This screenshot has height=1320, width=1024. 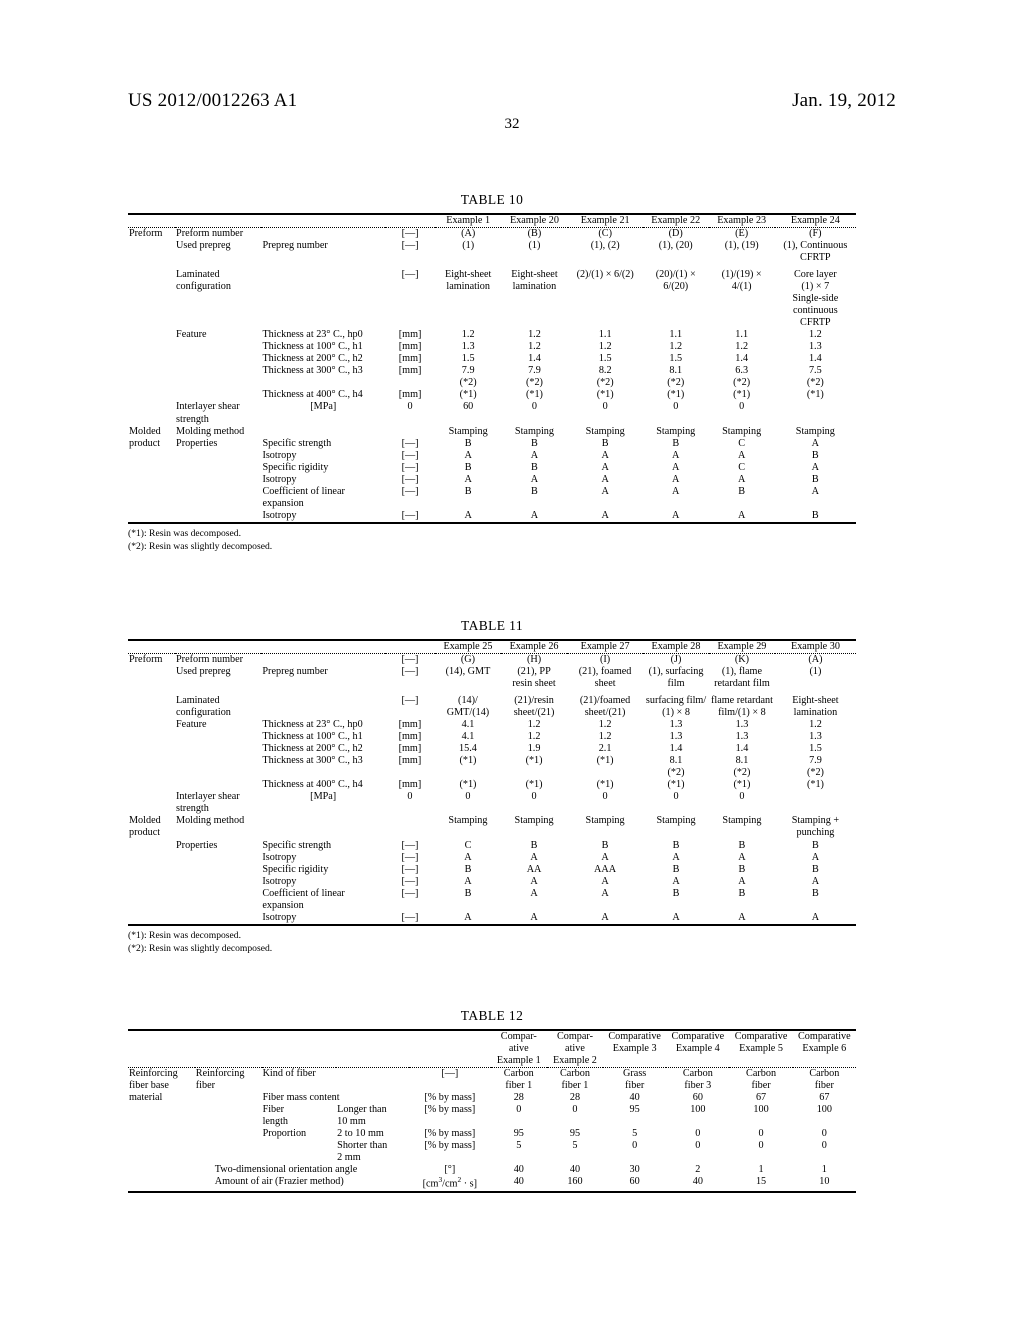 What do you see at coordinates (161, 1129) in the screenshot?
I see `row-group-label: Reinforcing fiber base material` at bounding box center [161, 1129].